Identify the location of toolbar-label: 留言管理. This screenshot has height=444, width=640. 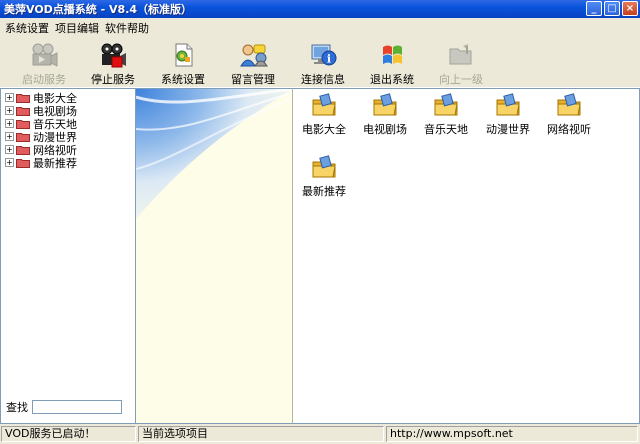
(253, 79).